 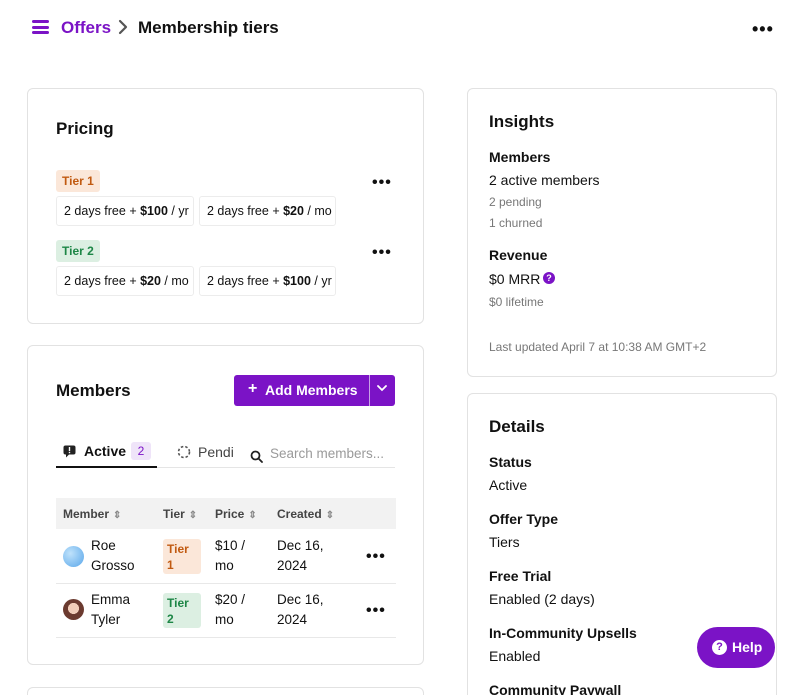 What do you see at coordinates (184, 452) in the screenshot?
I see `pending-spinner-icon` at bounding box center [184, 452].